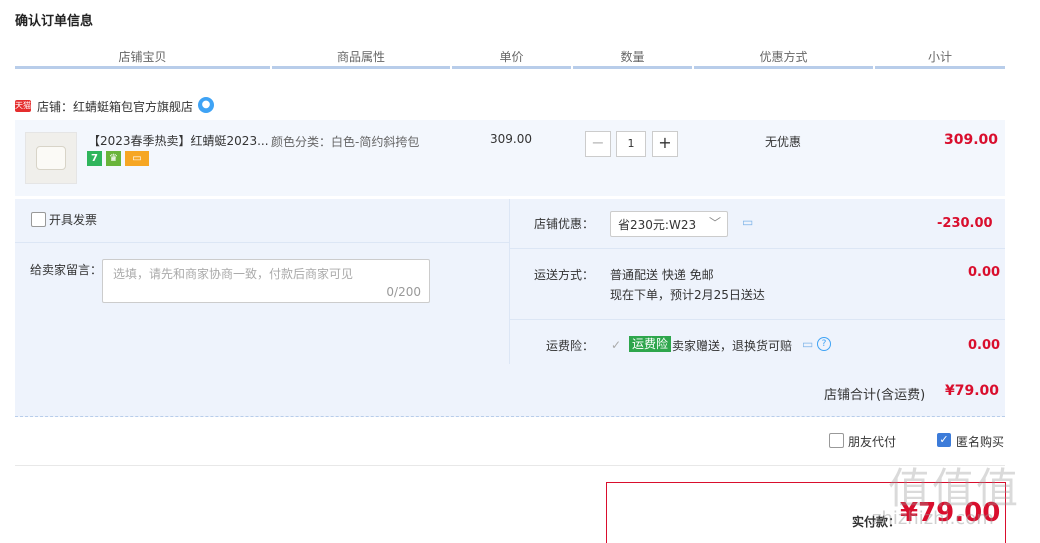  Describe the element at coordinates (345, 142) in the screenshot. I see `product-attribute: 颜色分类：白色-简约斜挎包` at that location.